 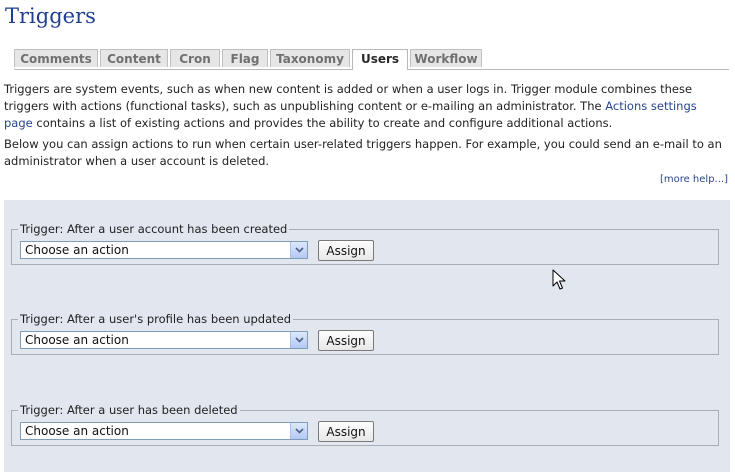 What do you see at coordinates (50, 16) in the screenshot?
I see `page-title: Triggers` at bounding box center [50, 16].